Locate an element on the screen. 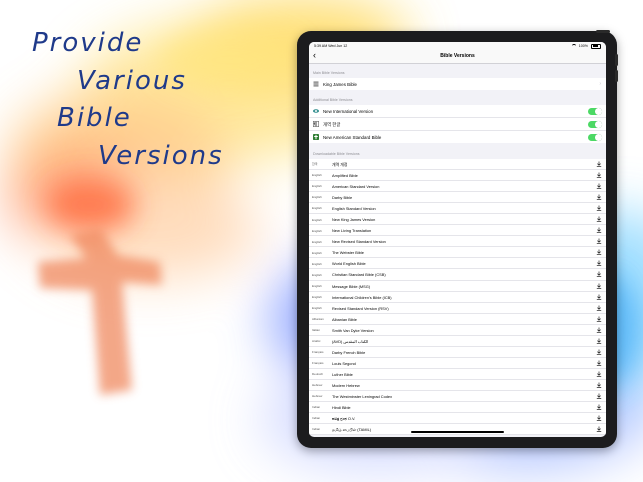 The image size is (643, 482). downloadable-version-row: Italian Smith Van Dyke Version is located at coordinates (457, 330).